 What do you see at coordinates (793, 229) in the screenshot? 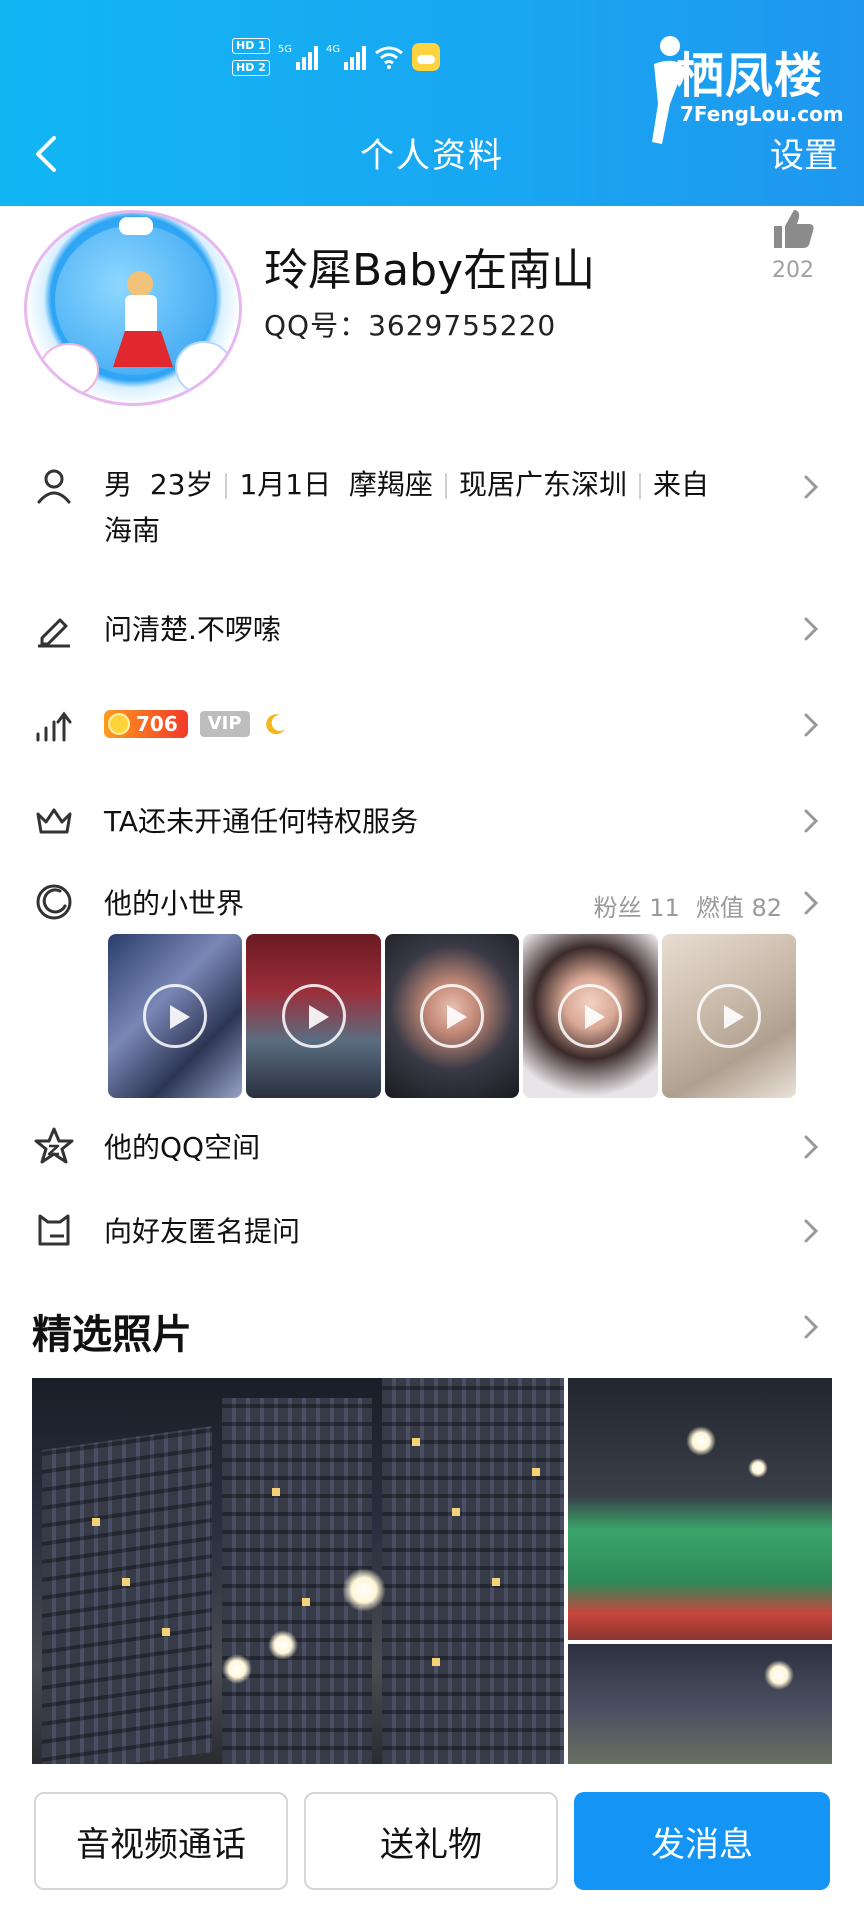
I see `like-icon` at bounding box center [793, 229].